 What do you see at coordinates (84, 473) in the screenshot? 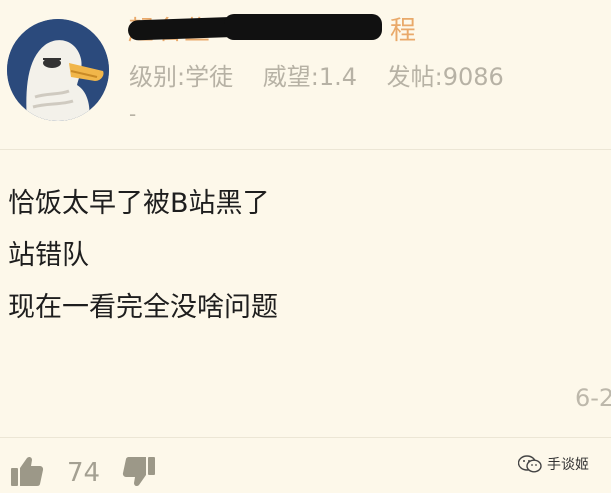
I see `like-count: 74` at bounding box center [84, 473].